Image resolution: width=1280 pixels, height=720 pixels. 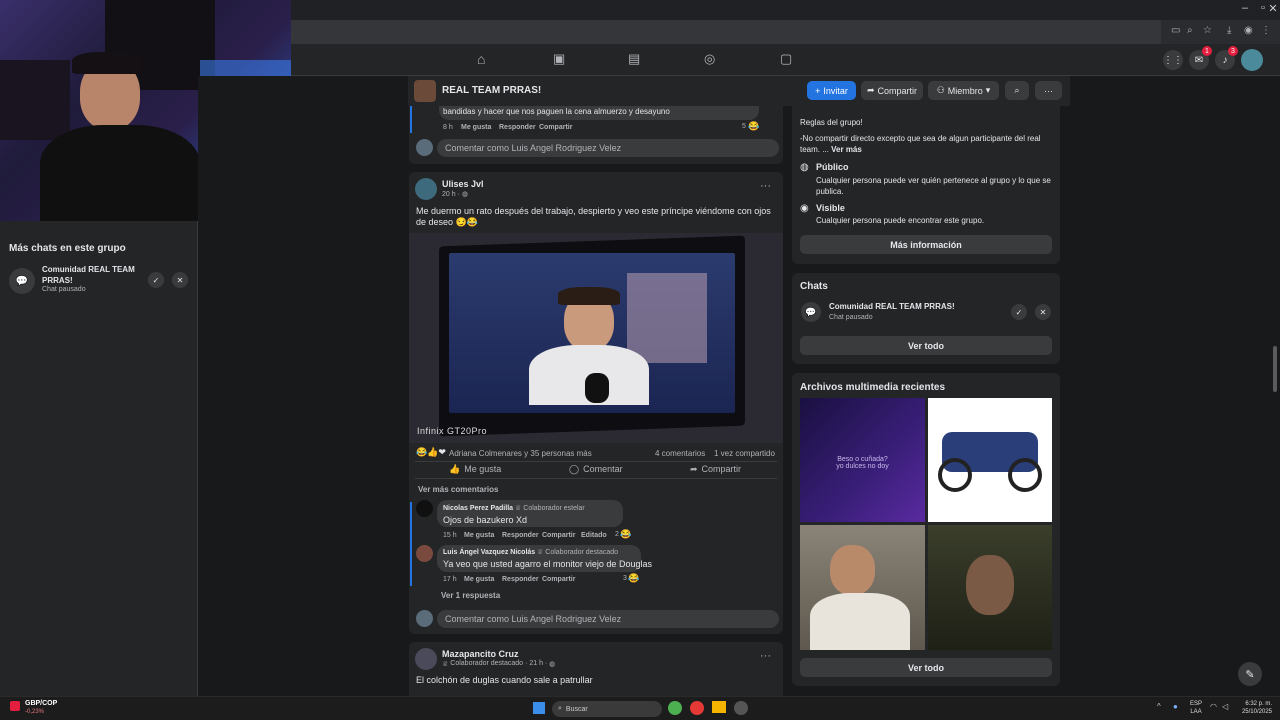 I want to click on start-windows-icon, so click(x=539, y=708).